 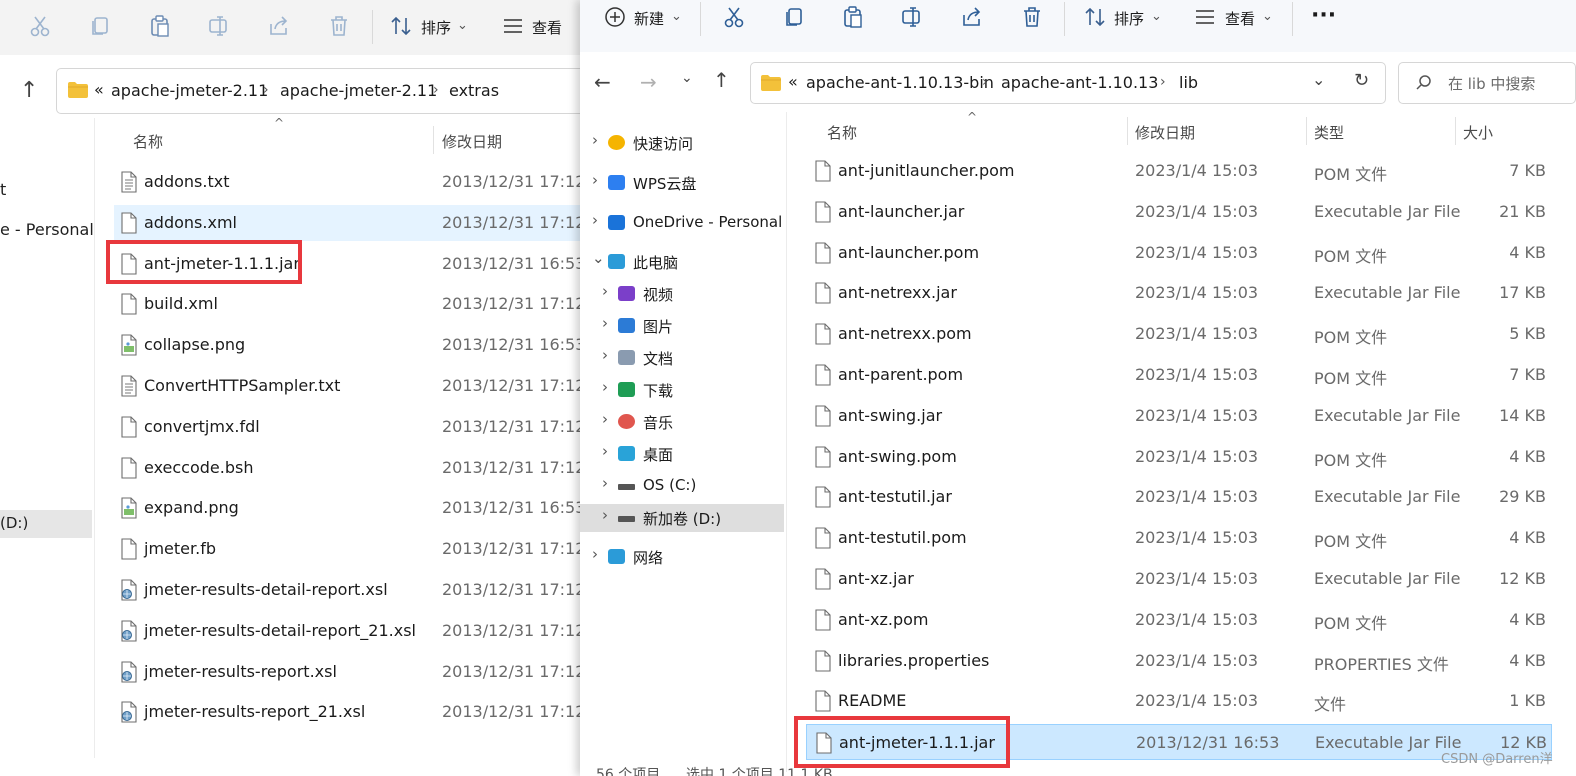 What do you see at coordinates (598, 258) in the screenshot?
I see `chevron-right-icon: ⌄` at bounding box center [598, 258].